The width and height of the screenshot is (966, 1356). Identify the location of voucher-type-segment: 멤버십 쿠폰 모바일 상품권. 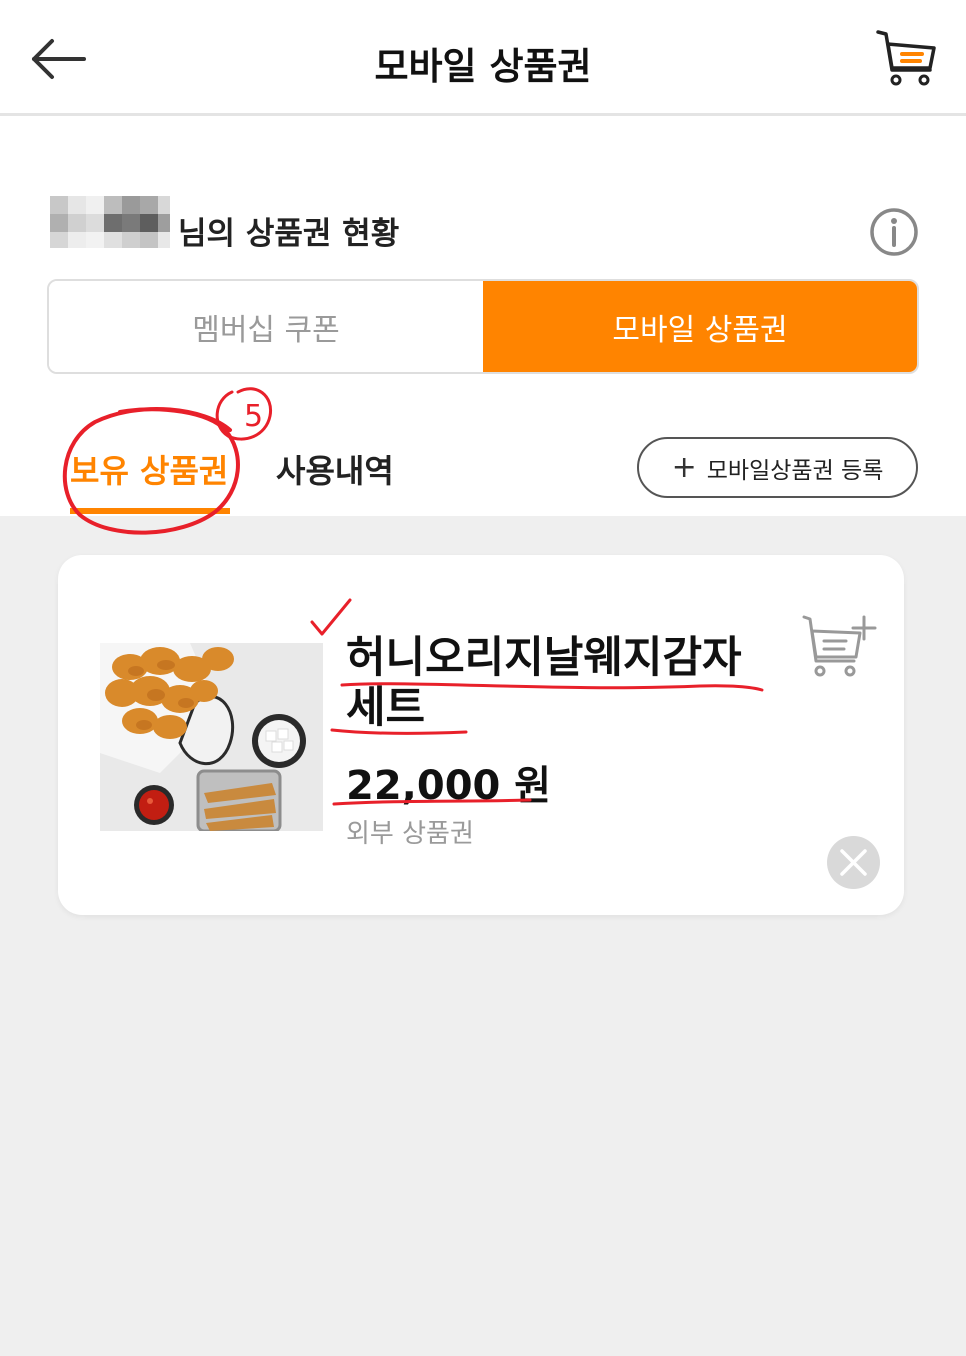
(483, 326).